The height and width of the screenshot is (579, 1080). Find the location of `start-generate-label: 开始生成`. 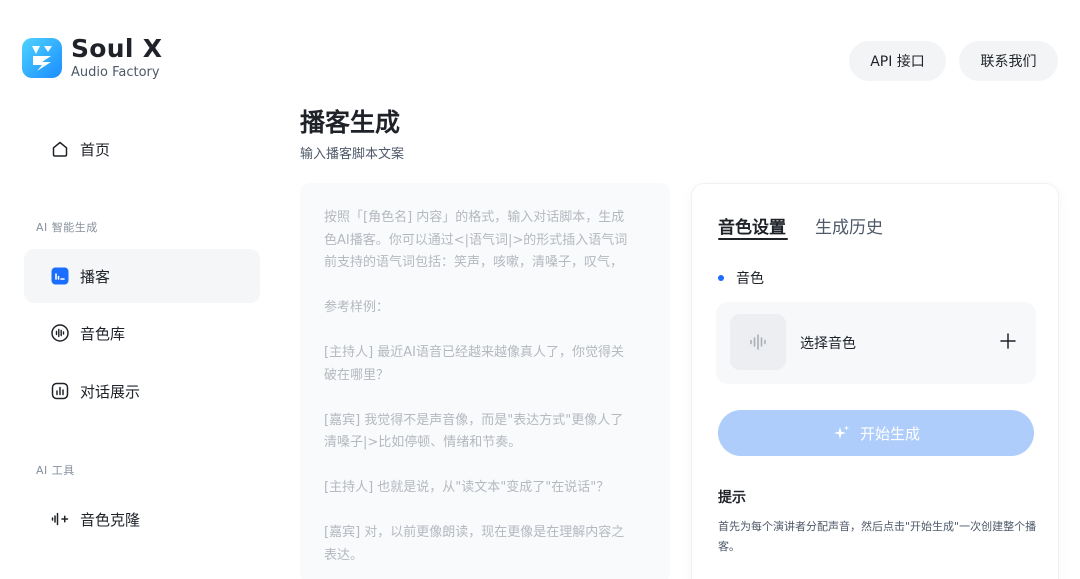

start-generate-label: 开始生成 is located at coordinates (889, 433).